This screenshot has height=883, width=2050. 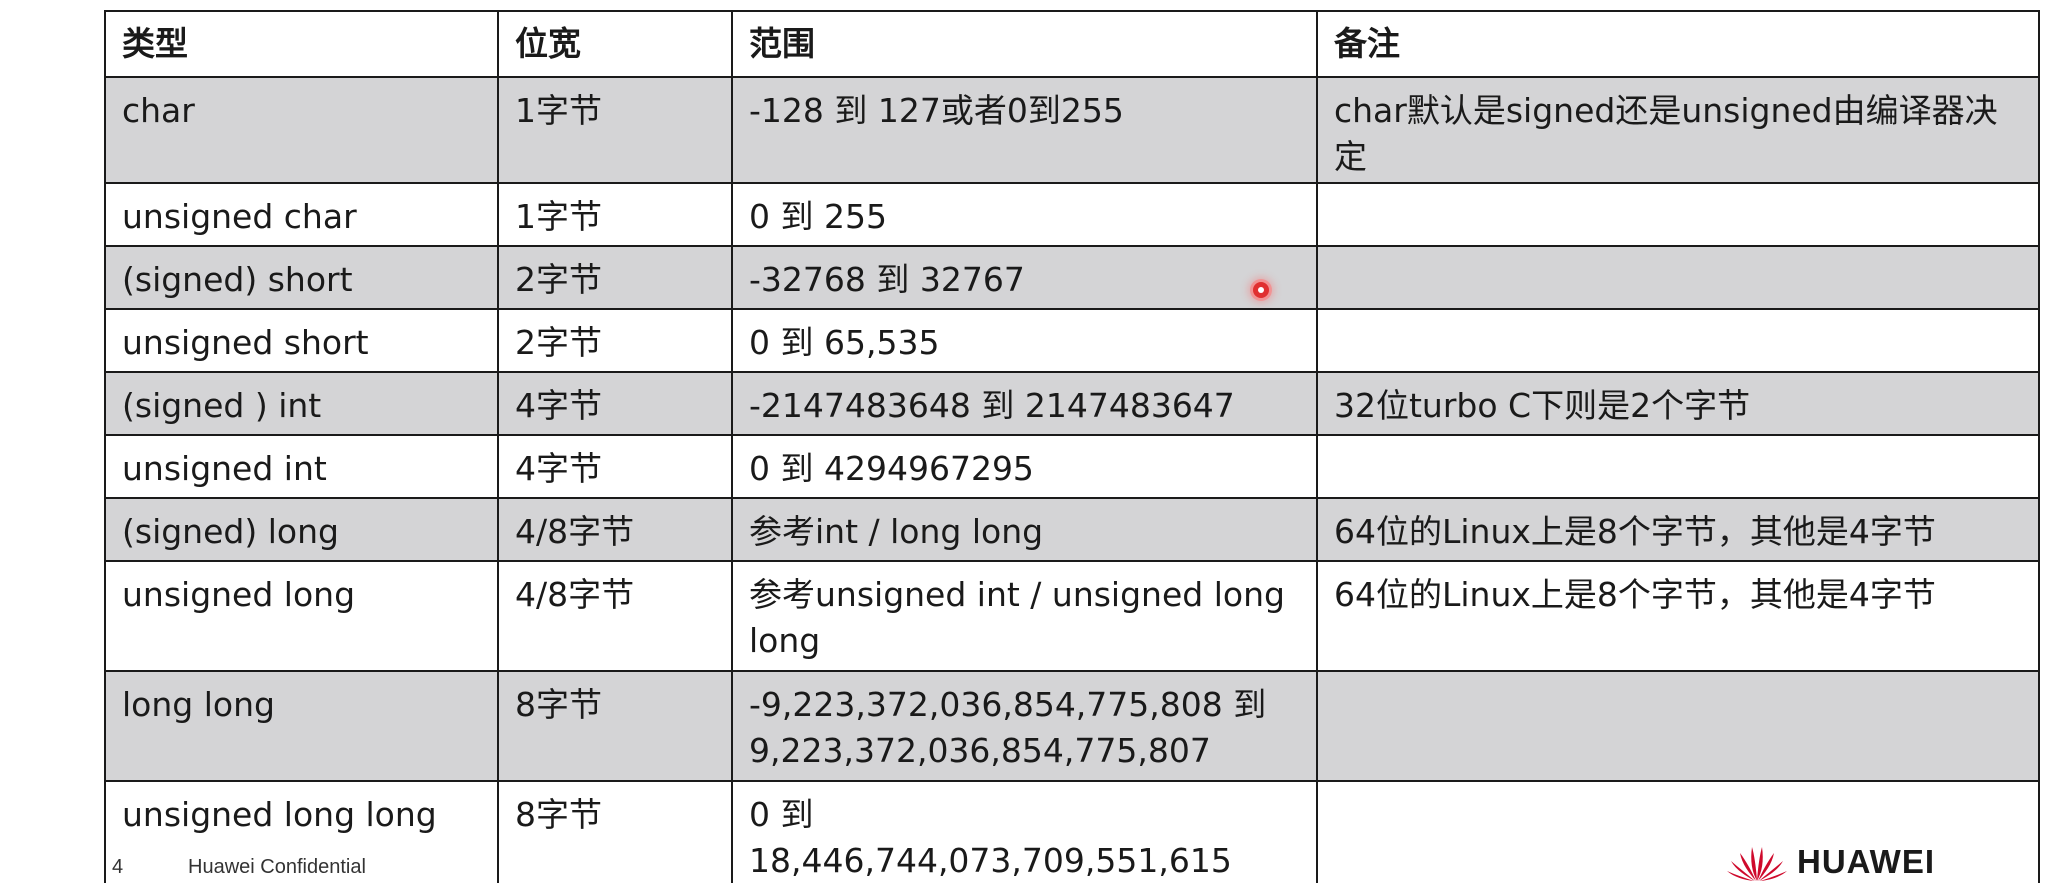 I want to click on type-cell: unsigned long, so click(x=301, y=616).